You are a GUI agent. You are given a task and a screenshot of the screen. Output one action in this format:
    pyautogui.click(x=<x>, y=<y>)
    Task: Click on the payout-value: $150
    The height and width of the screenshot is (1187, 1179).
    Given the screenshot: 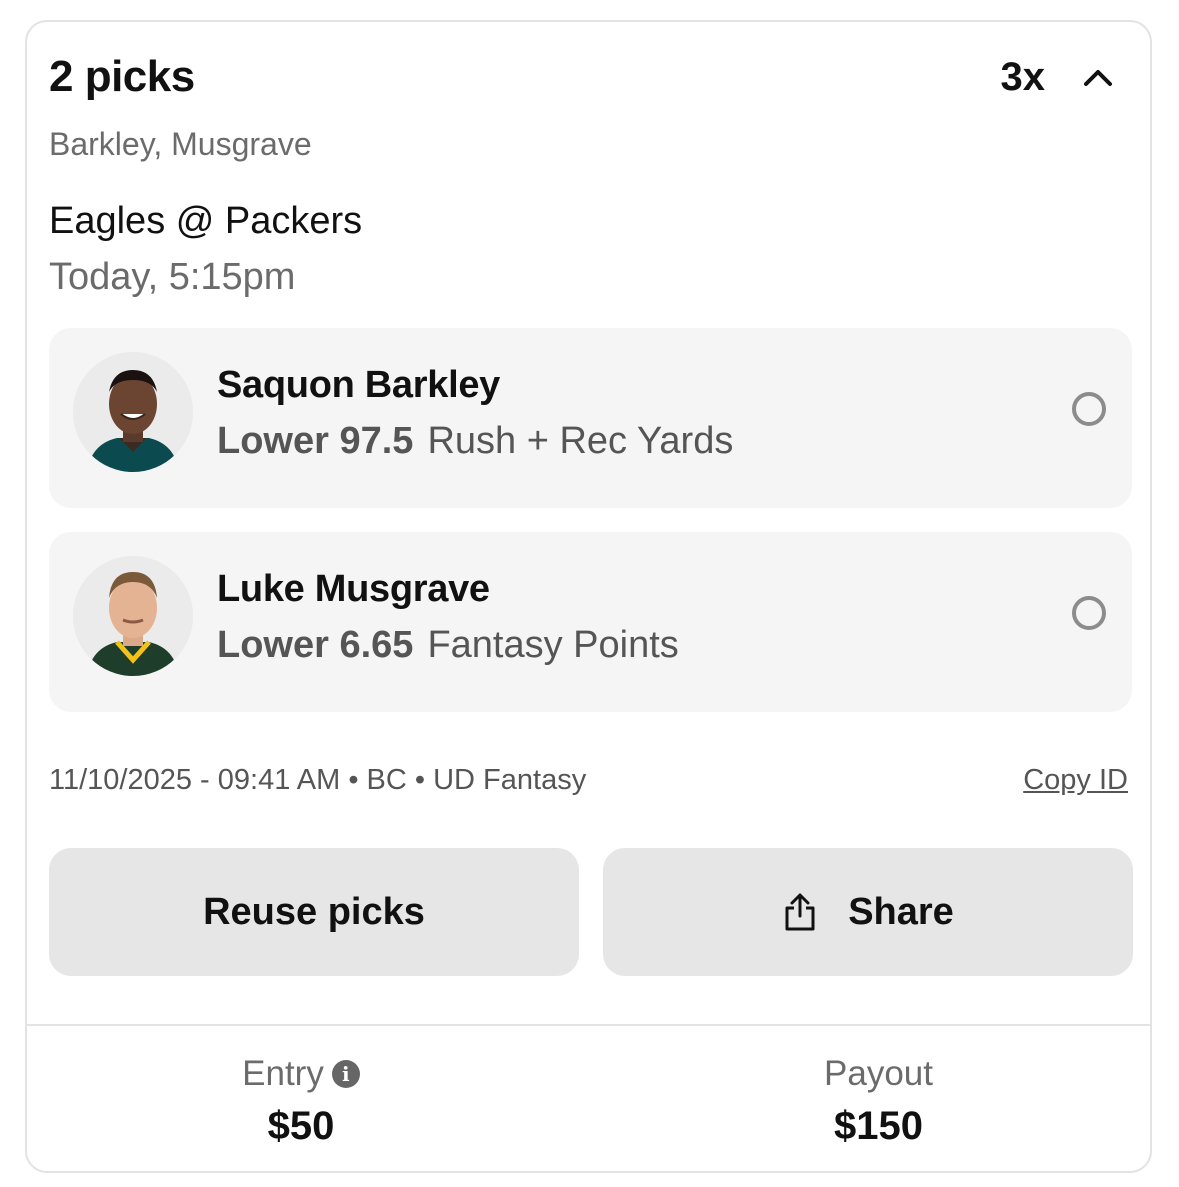 What is the action you would take?
    pyautogui.click(x=878, y=1126)
    